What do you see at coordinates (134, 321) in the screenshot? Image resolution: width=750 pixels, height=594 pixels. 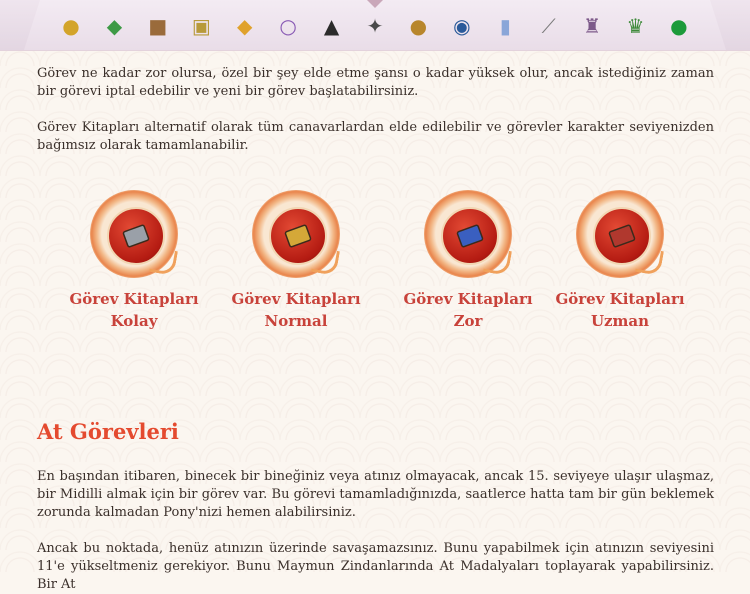 I see `quest-book-difficulty: Kolay` at bounding box center [134, 321].